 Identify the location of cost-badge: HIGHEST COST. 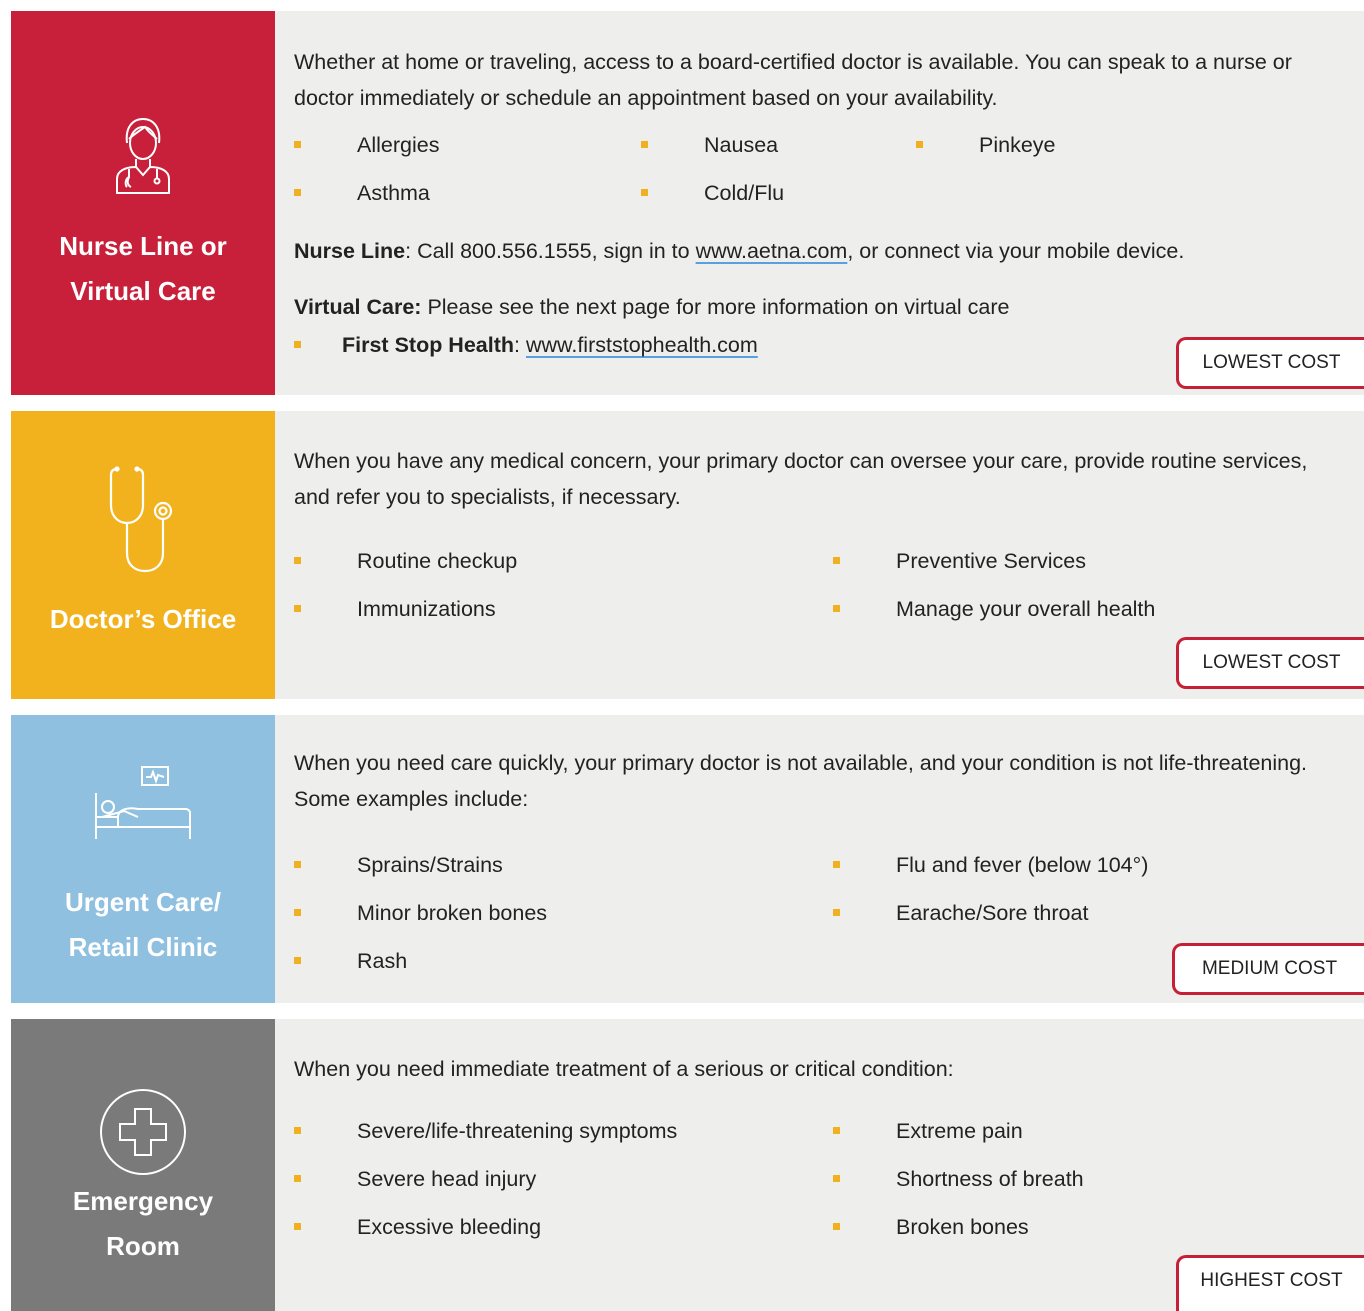
(1270, 1283).